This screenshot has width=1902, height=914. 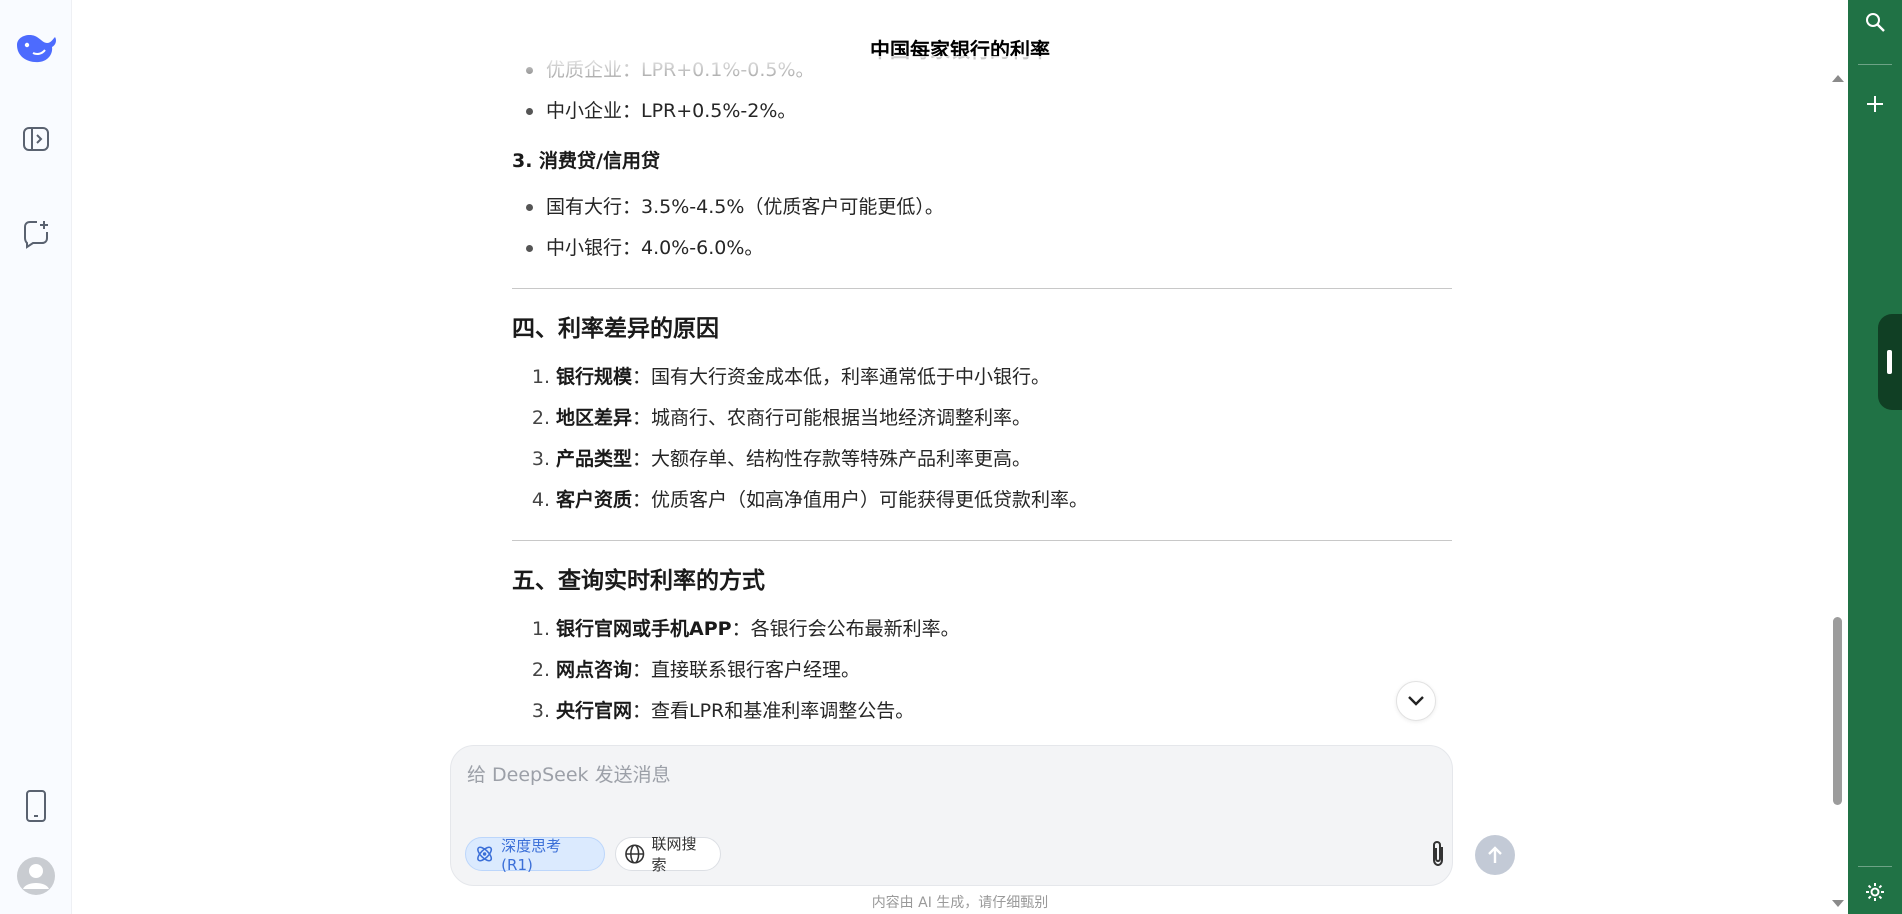 What do you see at coordinates (36, 806) in the screenshot?
I see `phone-icon` at bounding box center [36, 806].